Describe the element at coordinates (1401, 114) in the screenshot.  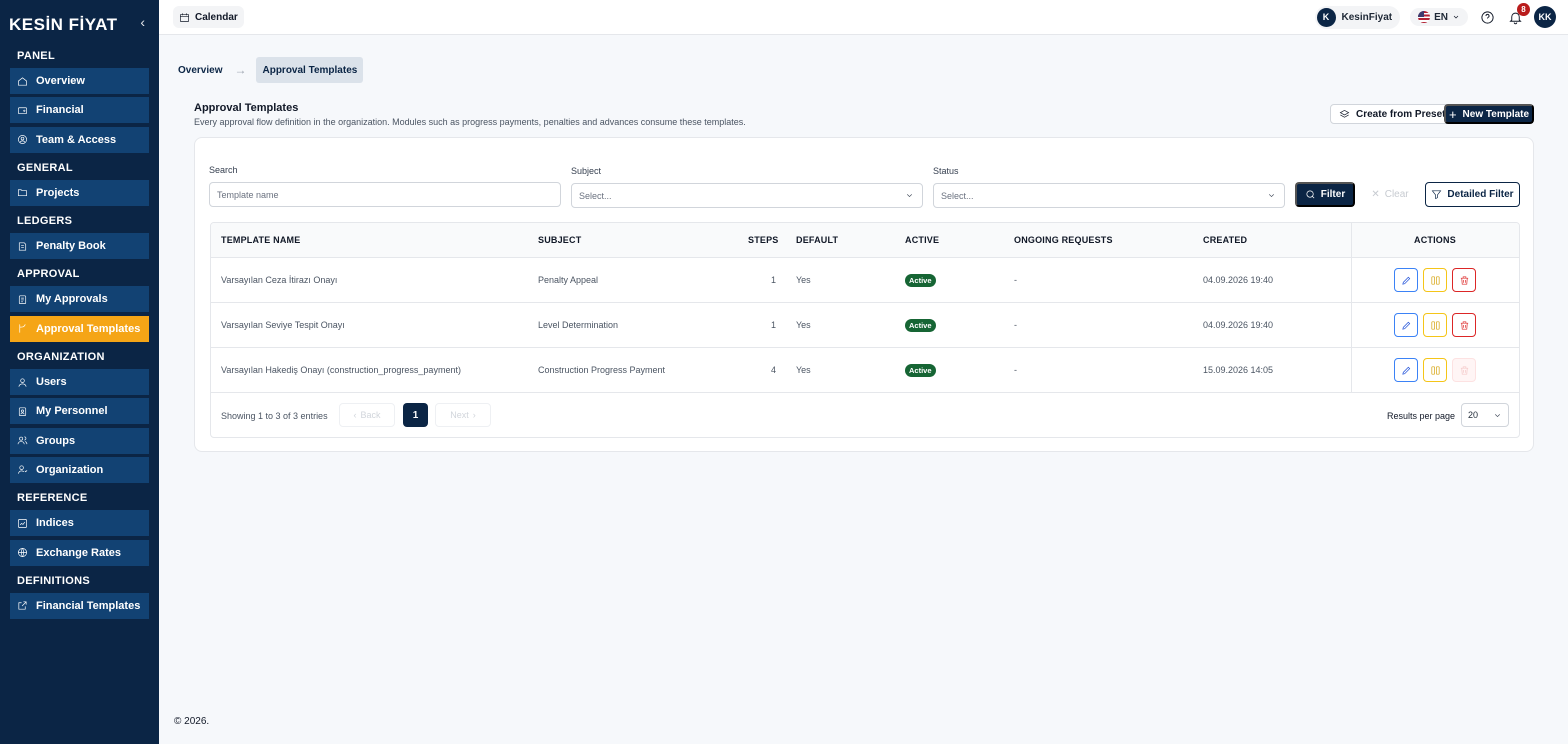
I see `create-from-preset-label: Create from Preset` at that location.